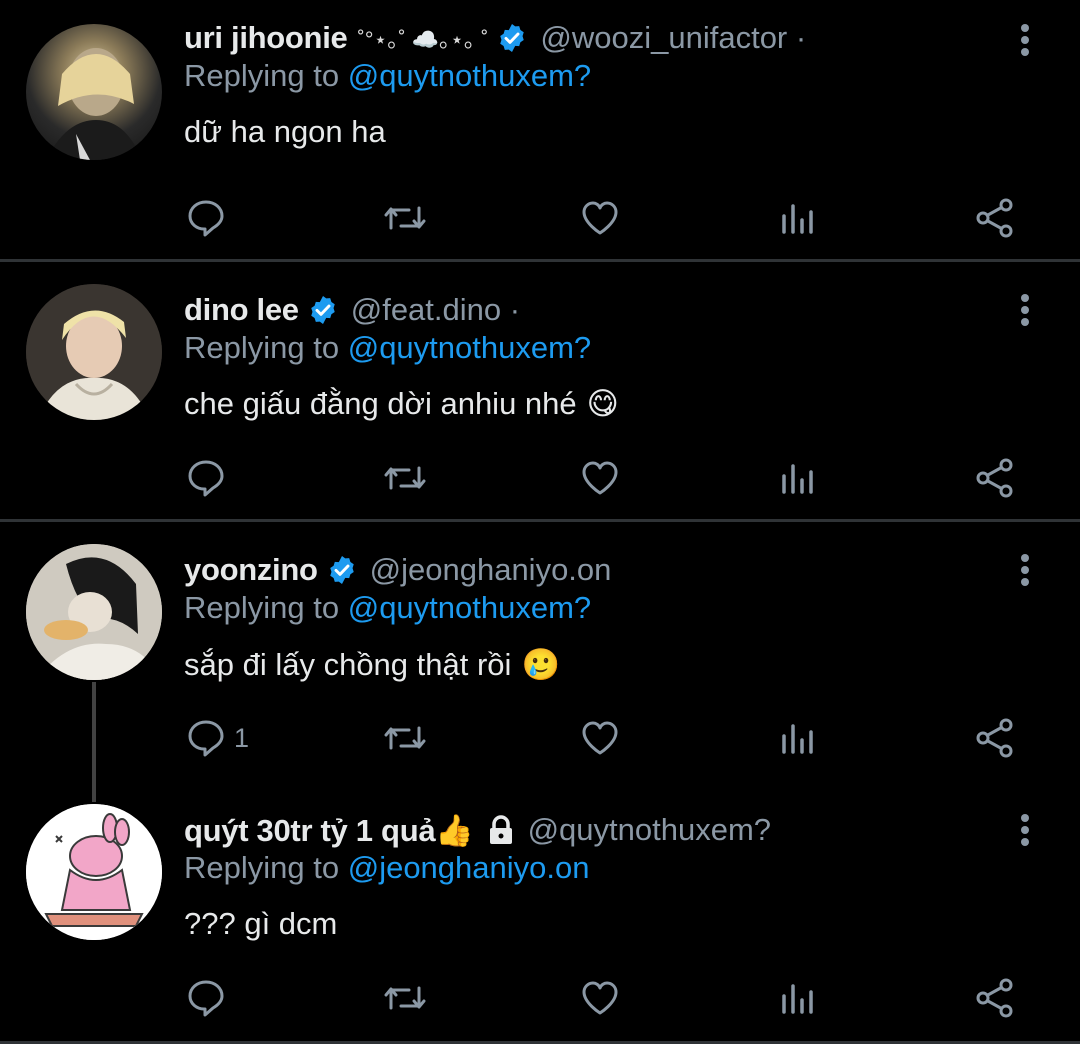 This screenshot has width=1080, height=1044. I want to click on tweet-emoji: 😋, so click(602, 403).